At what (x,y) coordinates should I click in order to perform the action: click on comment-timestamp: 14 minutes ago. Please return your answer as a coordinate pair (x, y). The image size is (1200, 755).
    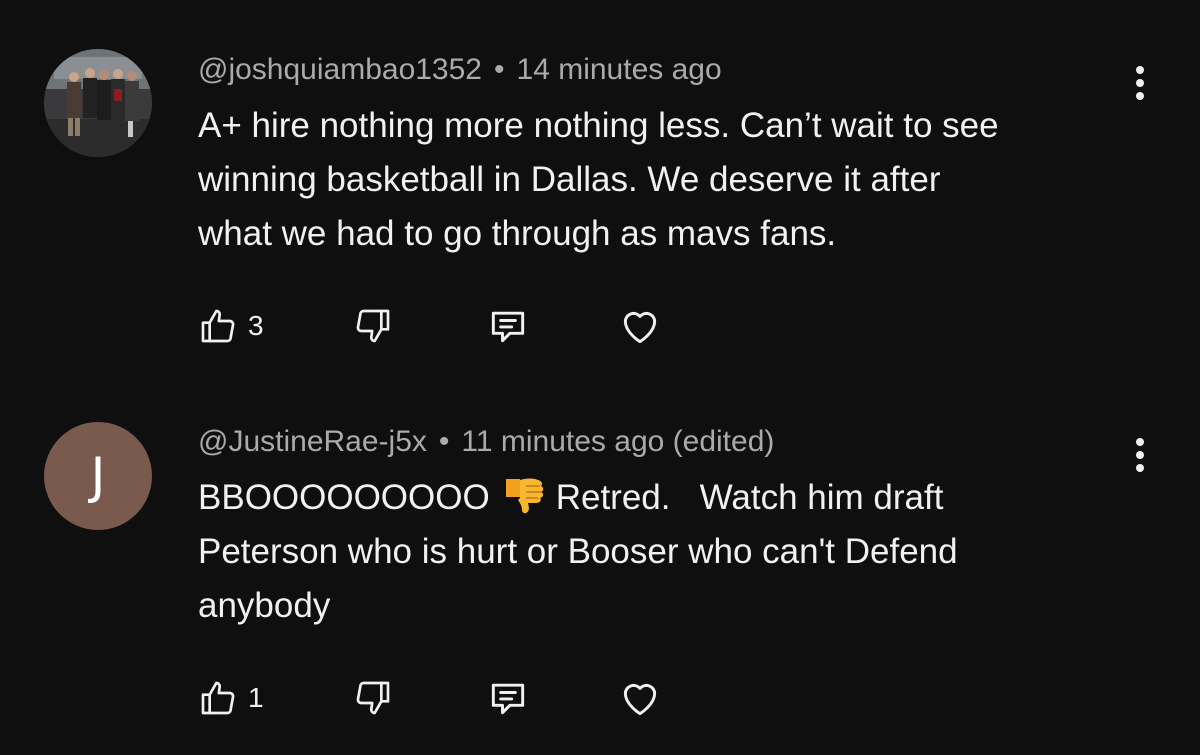
    Looking at the image, I should click on (619, 69).